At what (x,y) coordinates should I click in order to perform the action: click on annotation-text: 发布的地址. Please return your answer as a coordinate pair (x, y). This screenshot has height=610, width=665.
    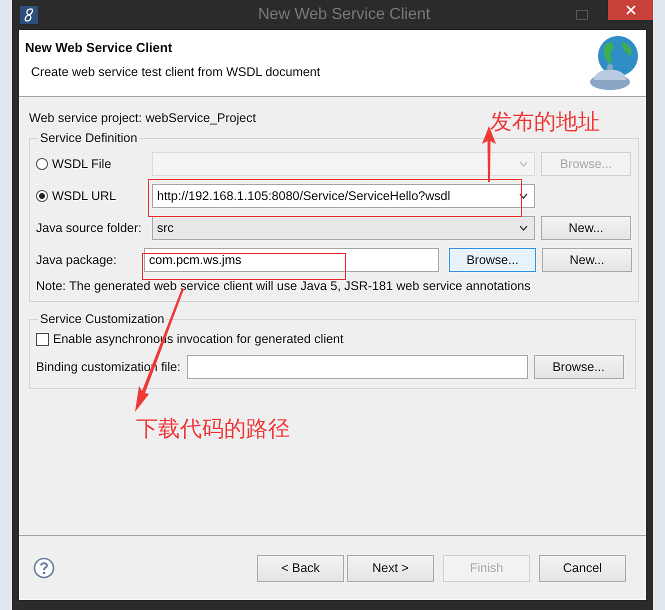
    Looking at the image, I should click on (545, 123).